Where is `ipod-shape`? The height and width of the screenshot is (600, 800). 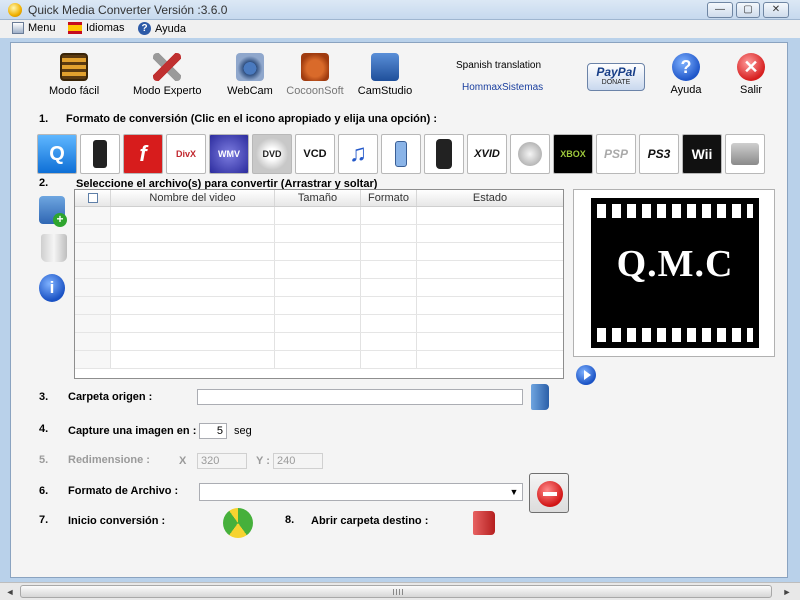
ipod-shape is located at coordinates (100, 154).